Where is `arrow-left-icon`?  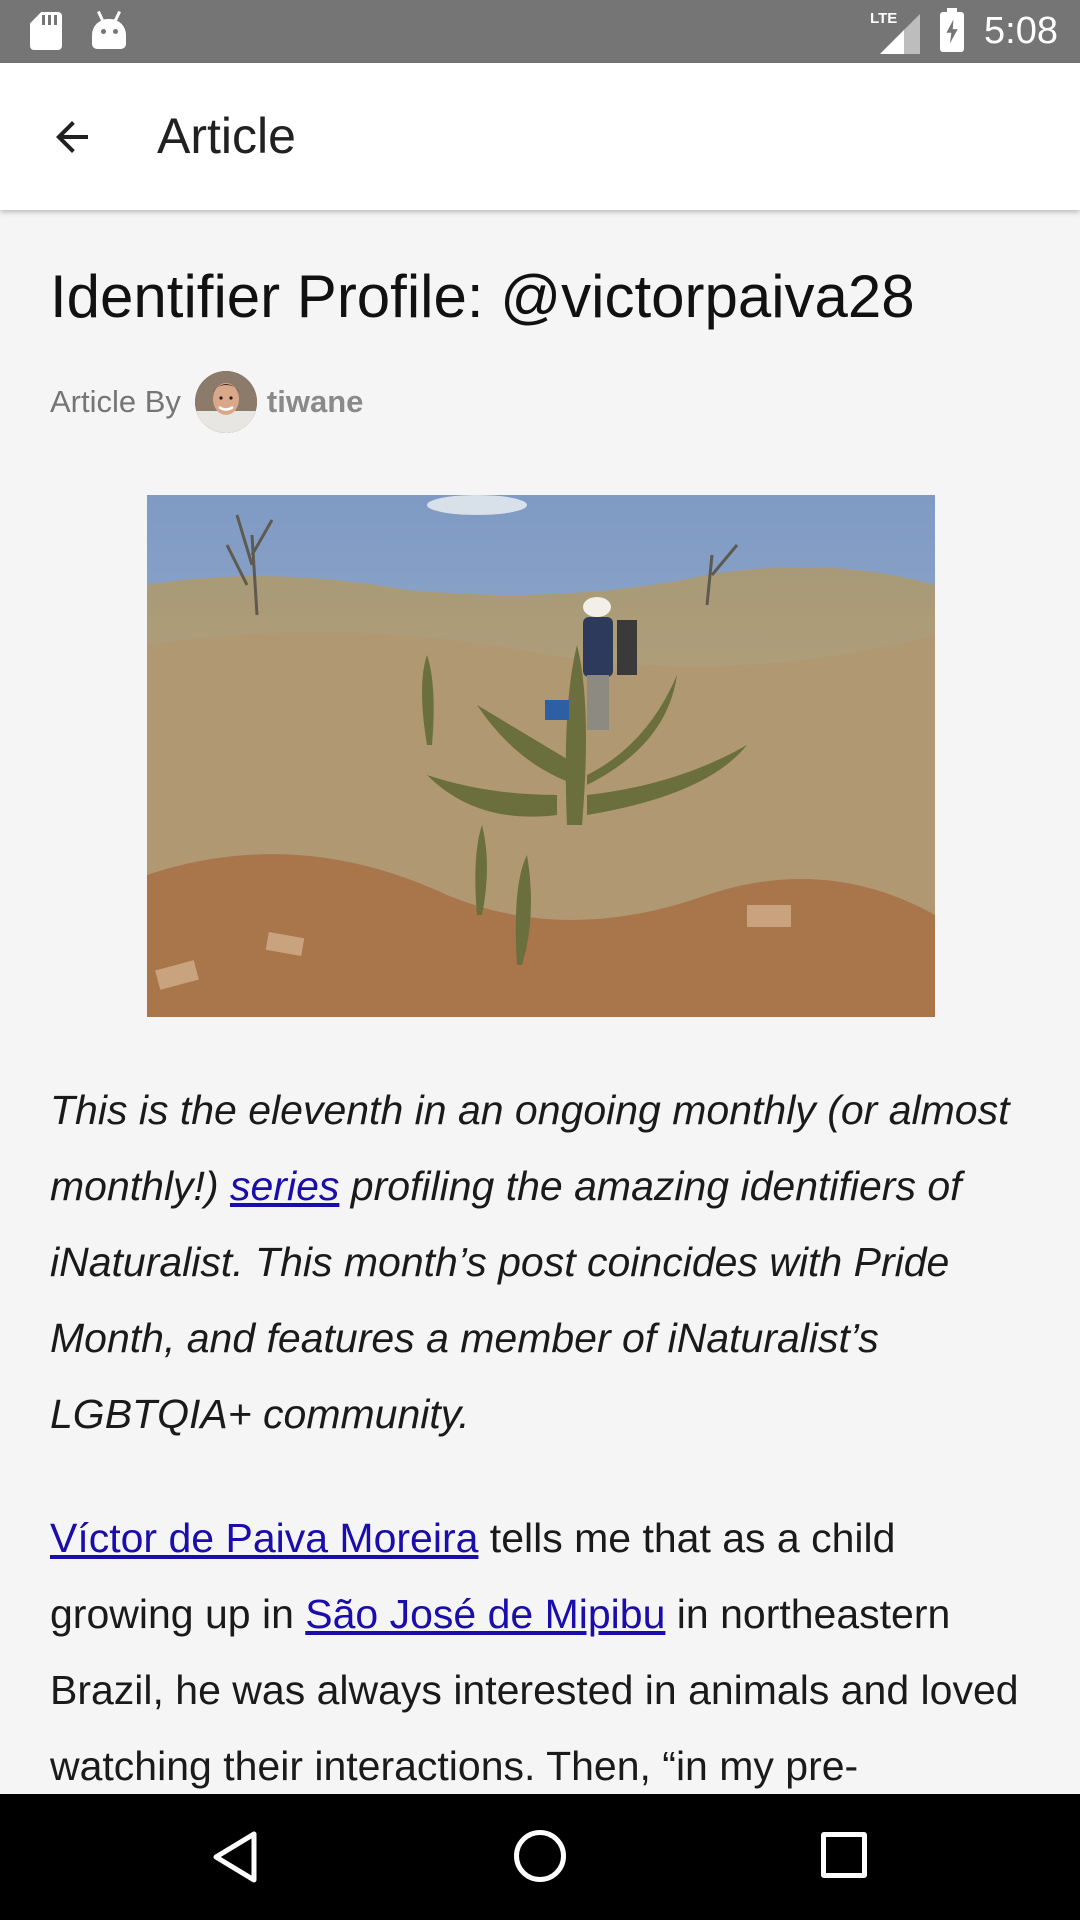 arrow-left-icon is located at coordinates (72, 137).